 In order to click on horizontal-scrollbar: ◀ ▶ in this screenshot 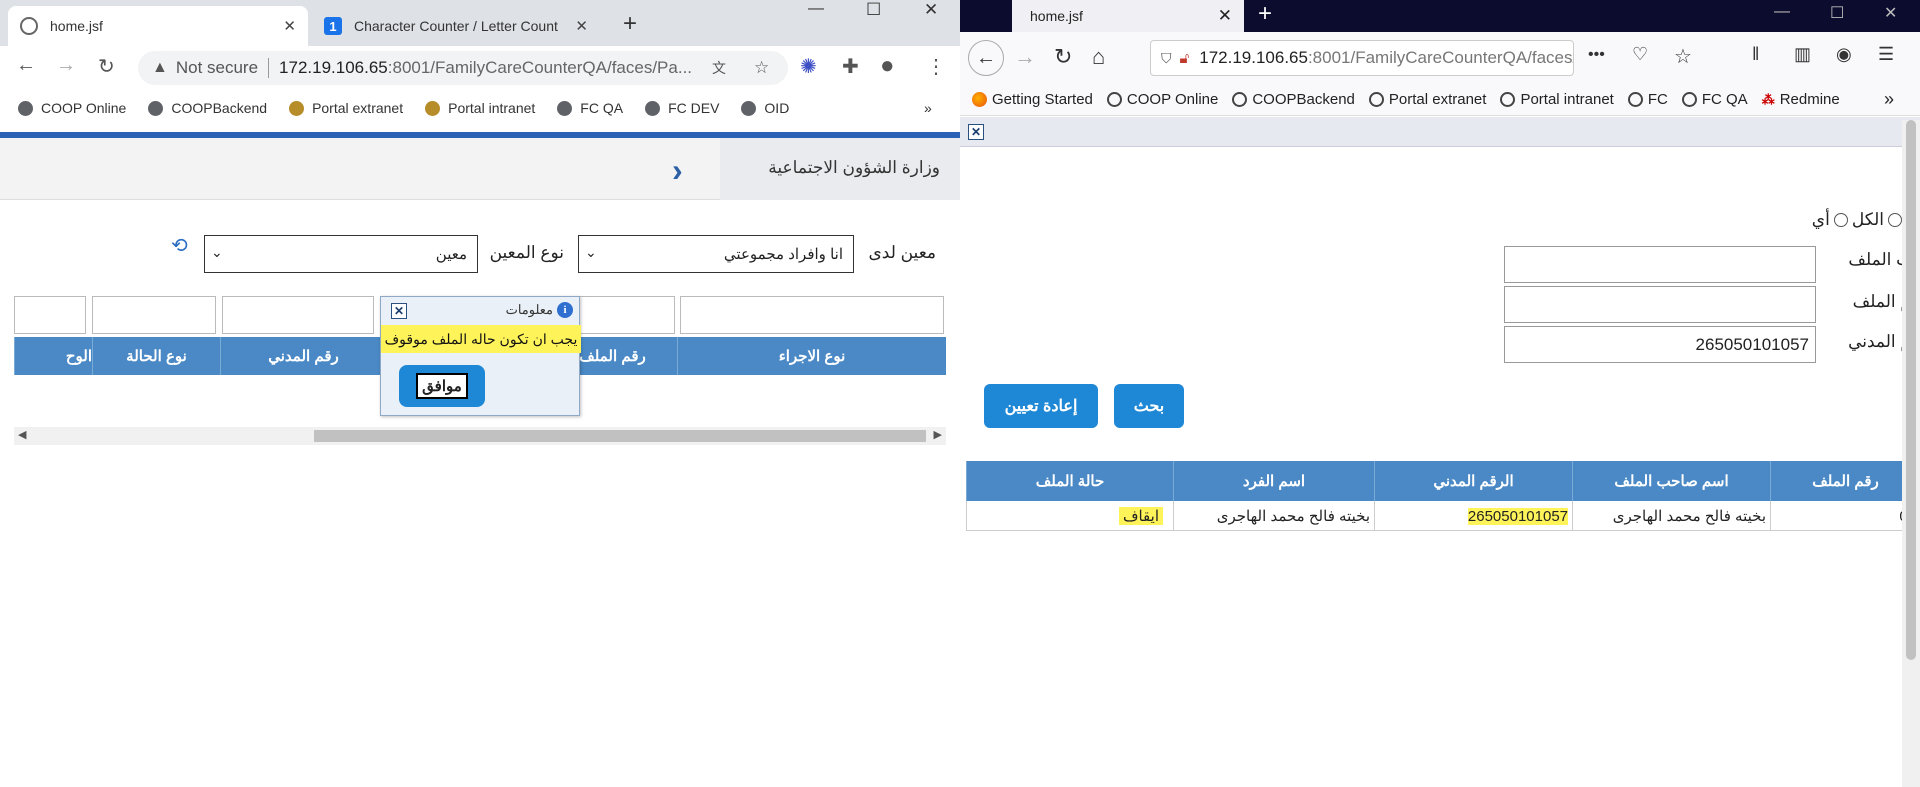, I will do `click(480, 436)`.